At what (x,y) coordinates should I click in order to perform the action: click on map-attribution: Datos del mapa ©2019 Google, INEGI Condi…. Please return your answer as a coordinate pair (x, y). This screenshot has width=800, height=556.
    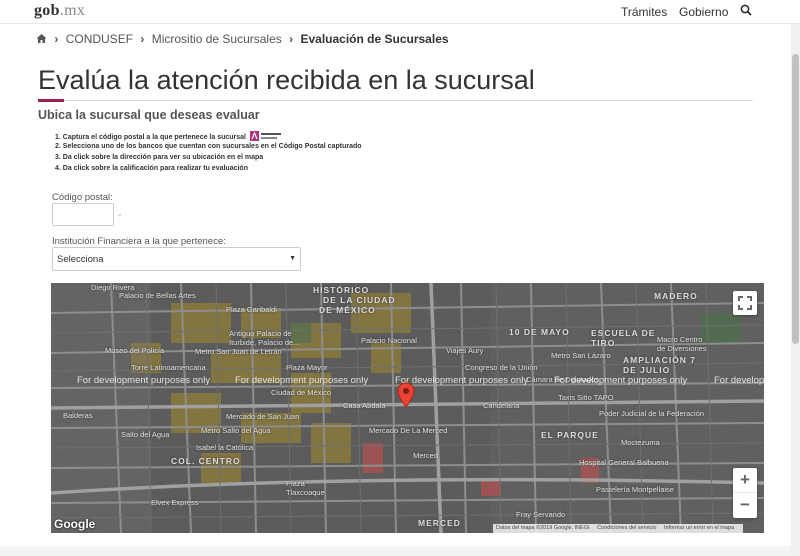
    Looking at the image, I should click on (618, 528).